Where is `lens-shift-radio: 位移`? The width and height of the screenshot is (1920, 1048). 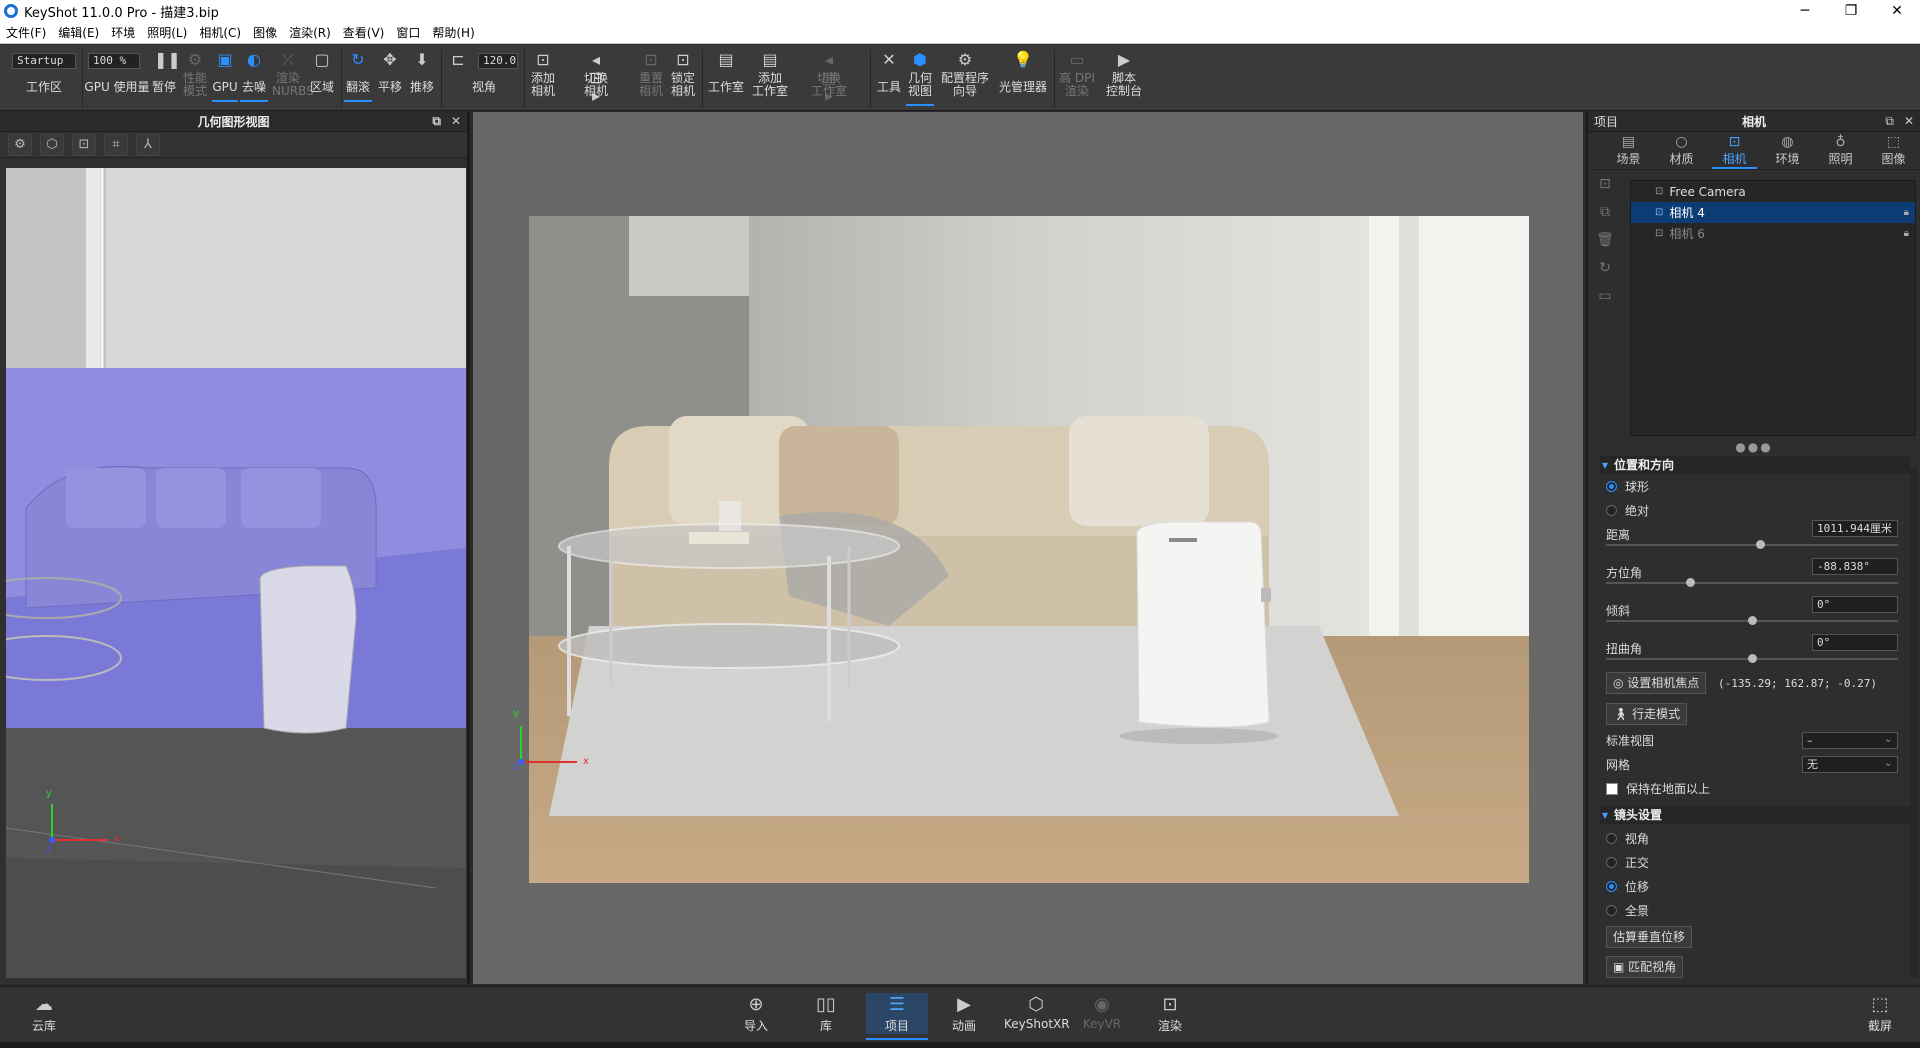
lens-shift-radio: 位移 is located at coordinates (1627, 886).